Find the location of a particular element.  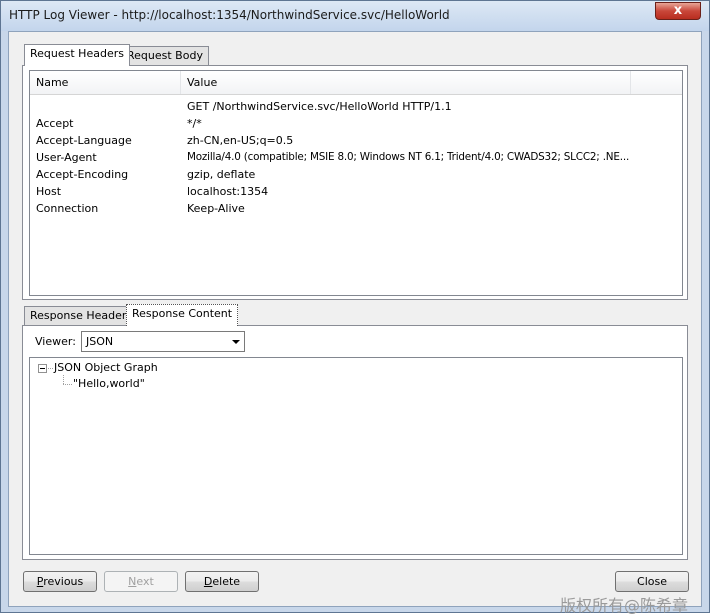

header-name: Accept-Encoding is located at coordinates (82, 174).